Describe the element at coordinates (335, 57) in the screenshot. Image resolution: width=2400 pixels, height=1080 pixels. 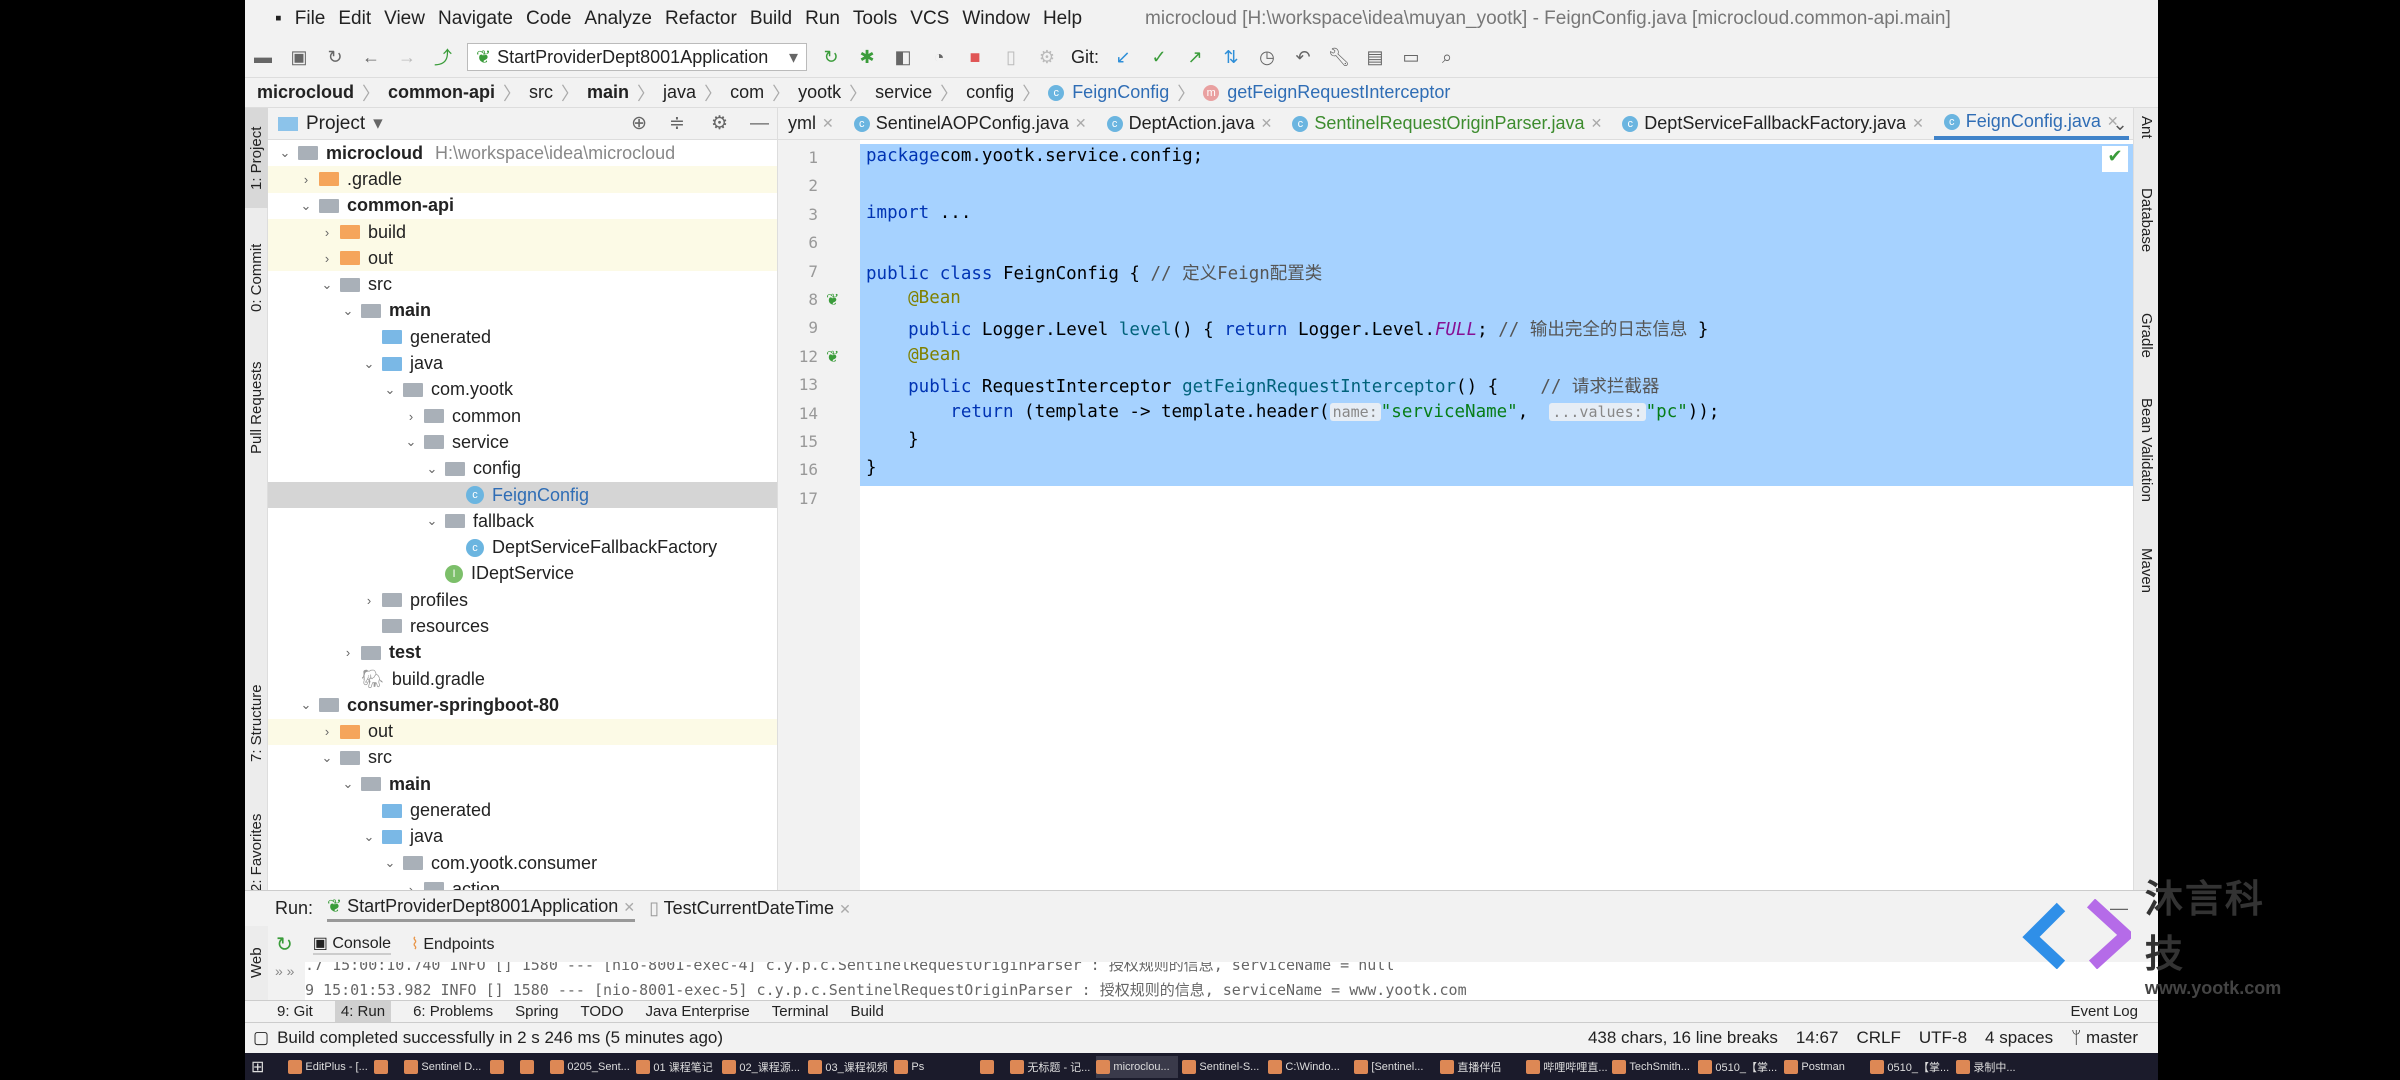
I see `sync-icon: ↻` at that location.